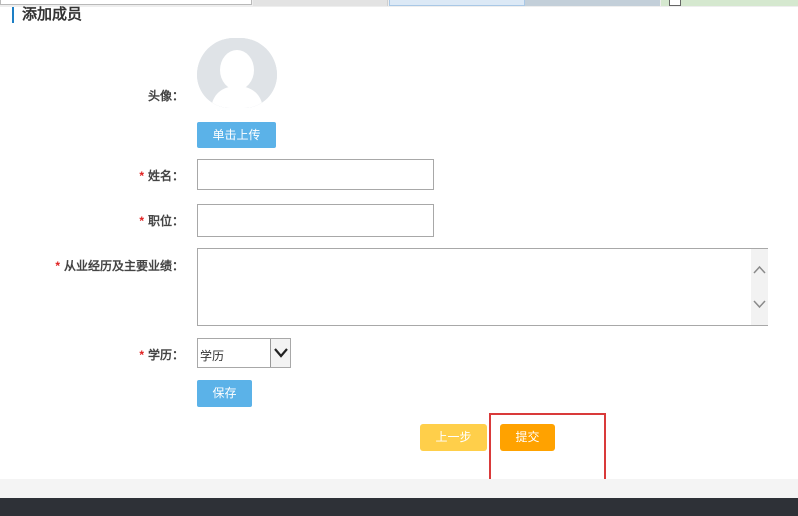 The width and height of the screenshot is (798, 516). Describe the element at coordinates (453, 437) in the screenshot. I see `previous-step-button: 上一步` at that location.